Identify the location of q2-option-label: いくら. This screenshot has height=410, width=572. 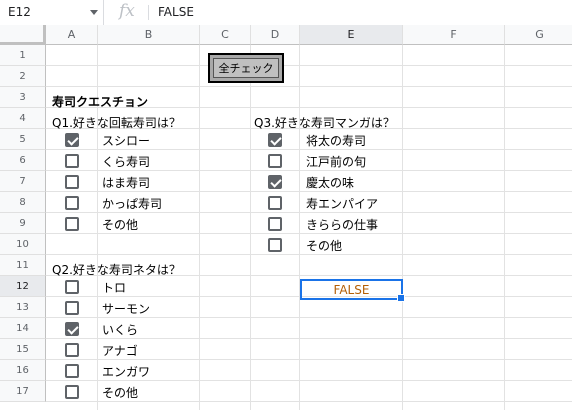
(120, 330).